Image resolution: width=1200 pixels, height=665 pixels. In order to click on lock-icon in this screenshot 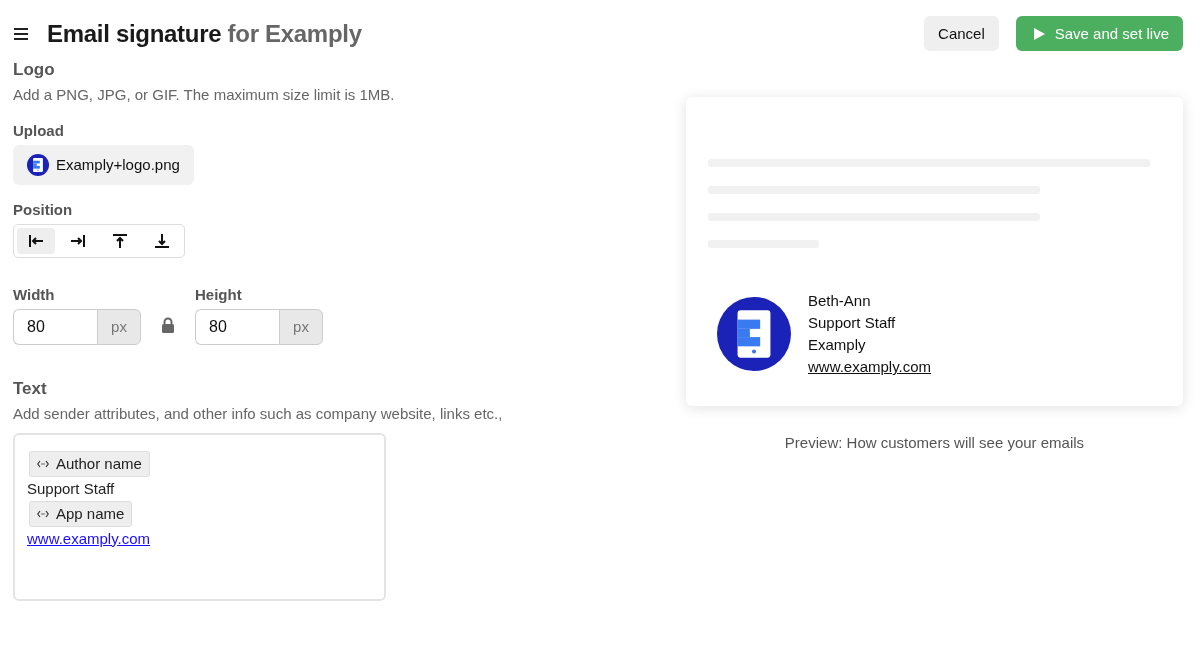, I will do `click(168, 324)`.